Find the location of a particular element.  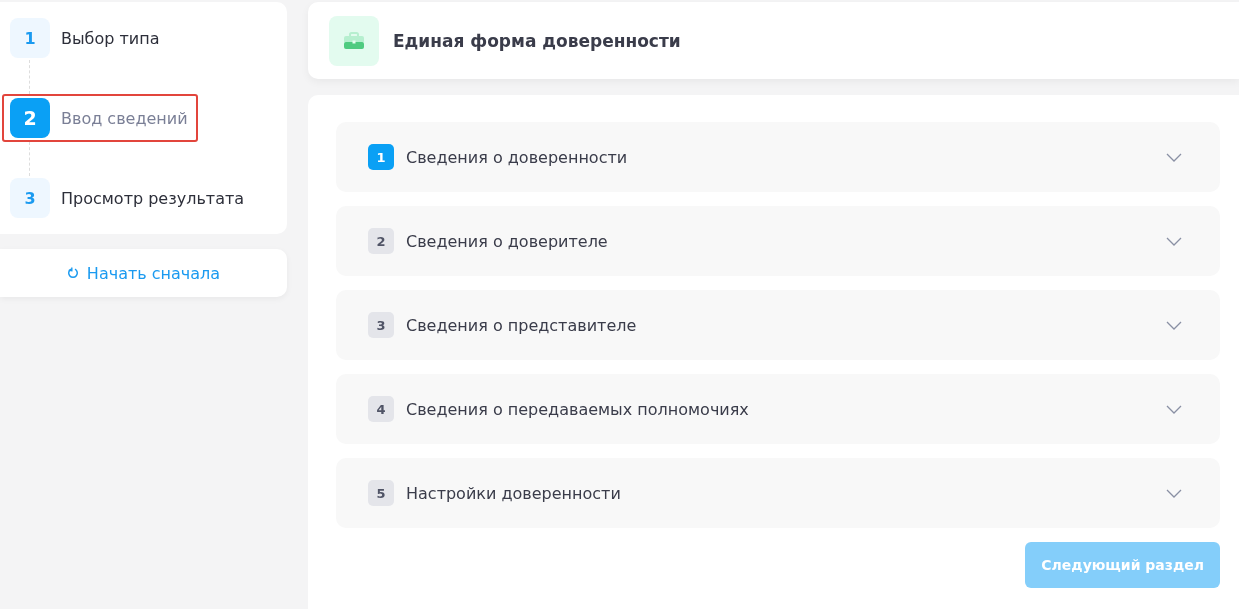

step-number: 1 is located at coordinates (30, 38).